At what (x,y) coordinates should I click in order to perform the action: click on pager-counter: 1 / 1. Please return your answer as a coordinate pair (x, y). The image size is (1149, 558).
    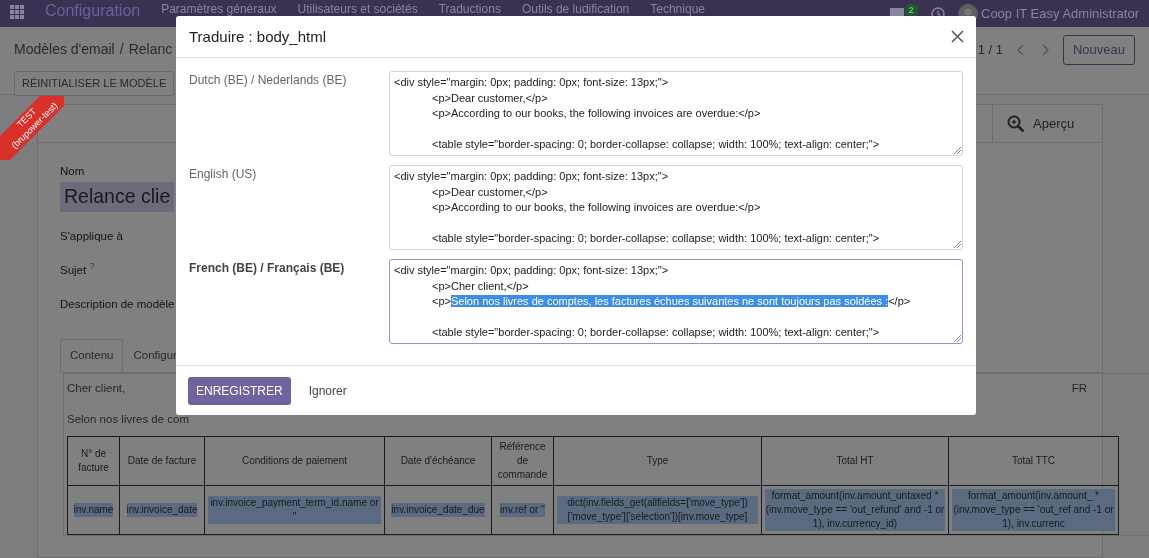
    Looking at the image, I should click on (990, 50).